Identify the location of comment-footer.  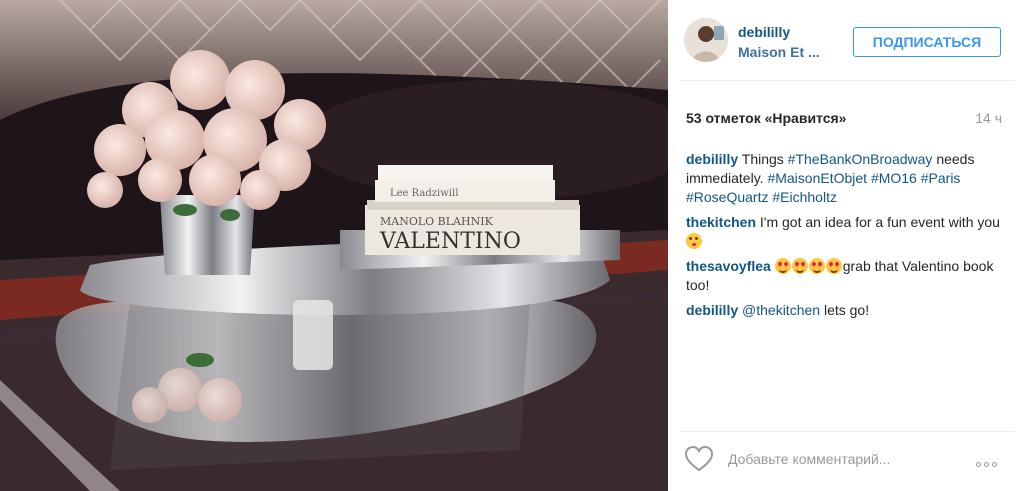
(847, 457).